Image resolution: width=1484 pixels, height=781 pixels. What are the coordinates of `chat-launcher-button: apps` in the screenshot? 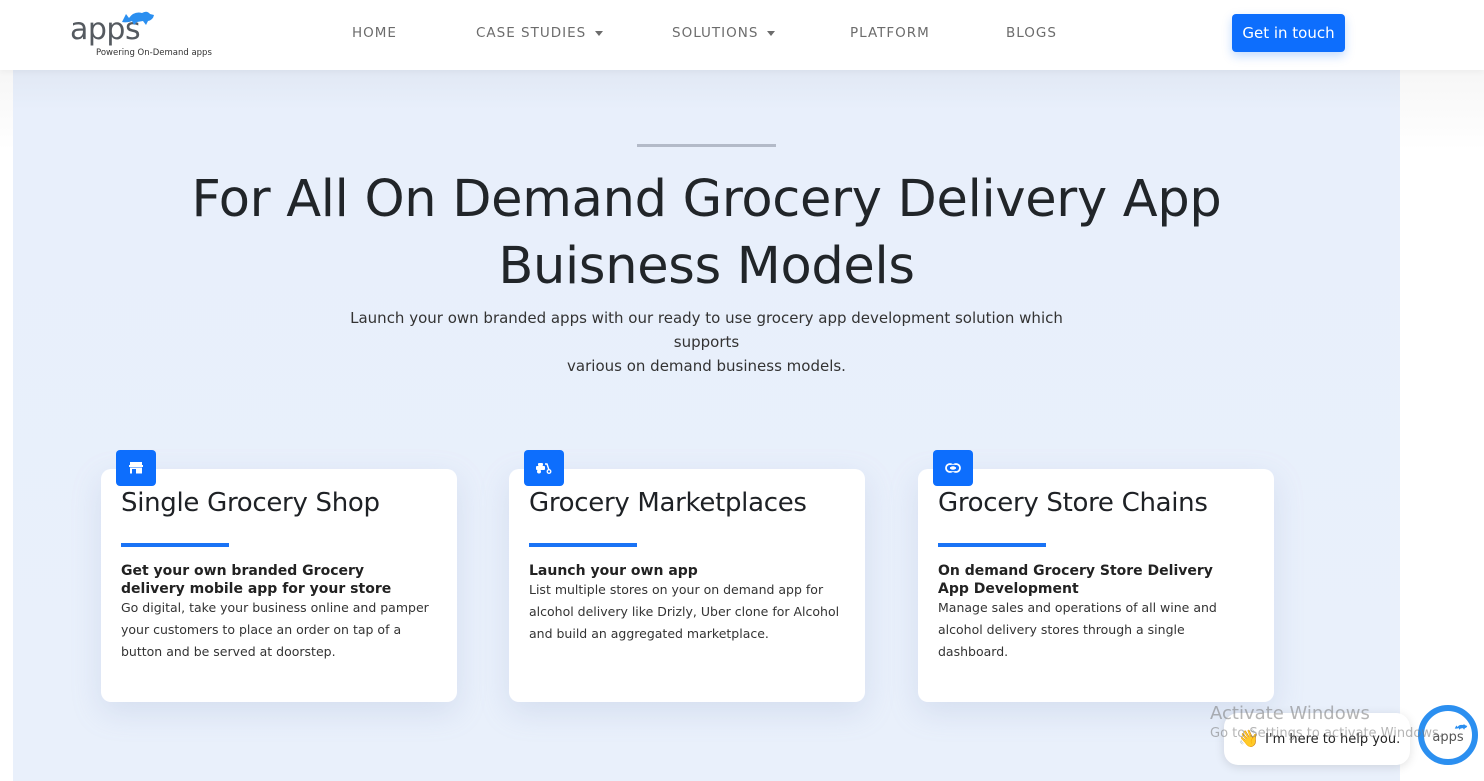 It's located at (1448, 735).